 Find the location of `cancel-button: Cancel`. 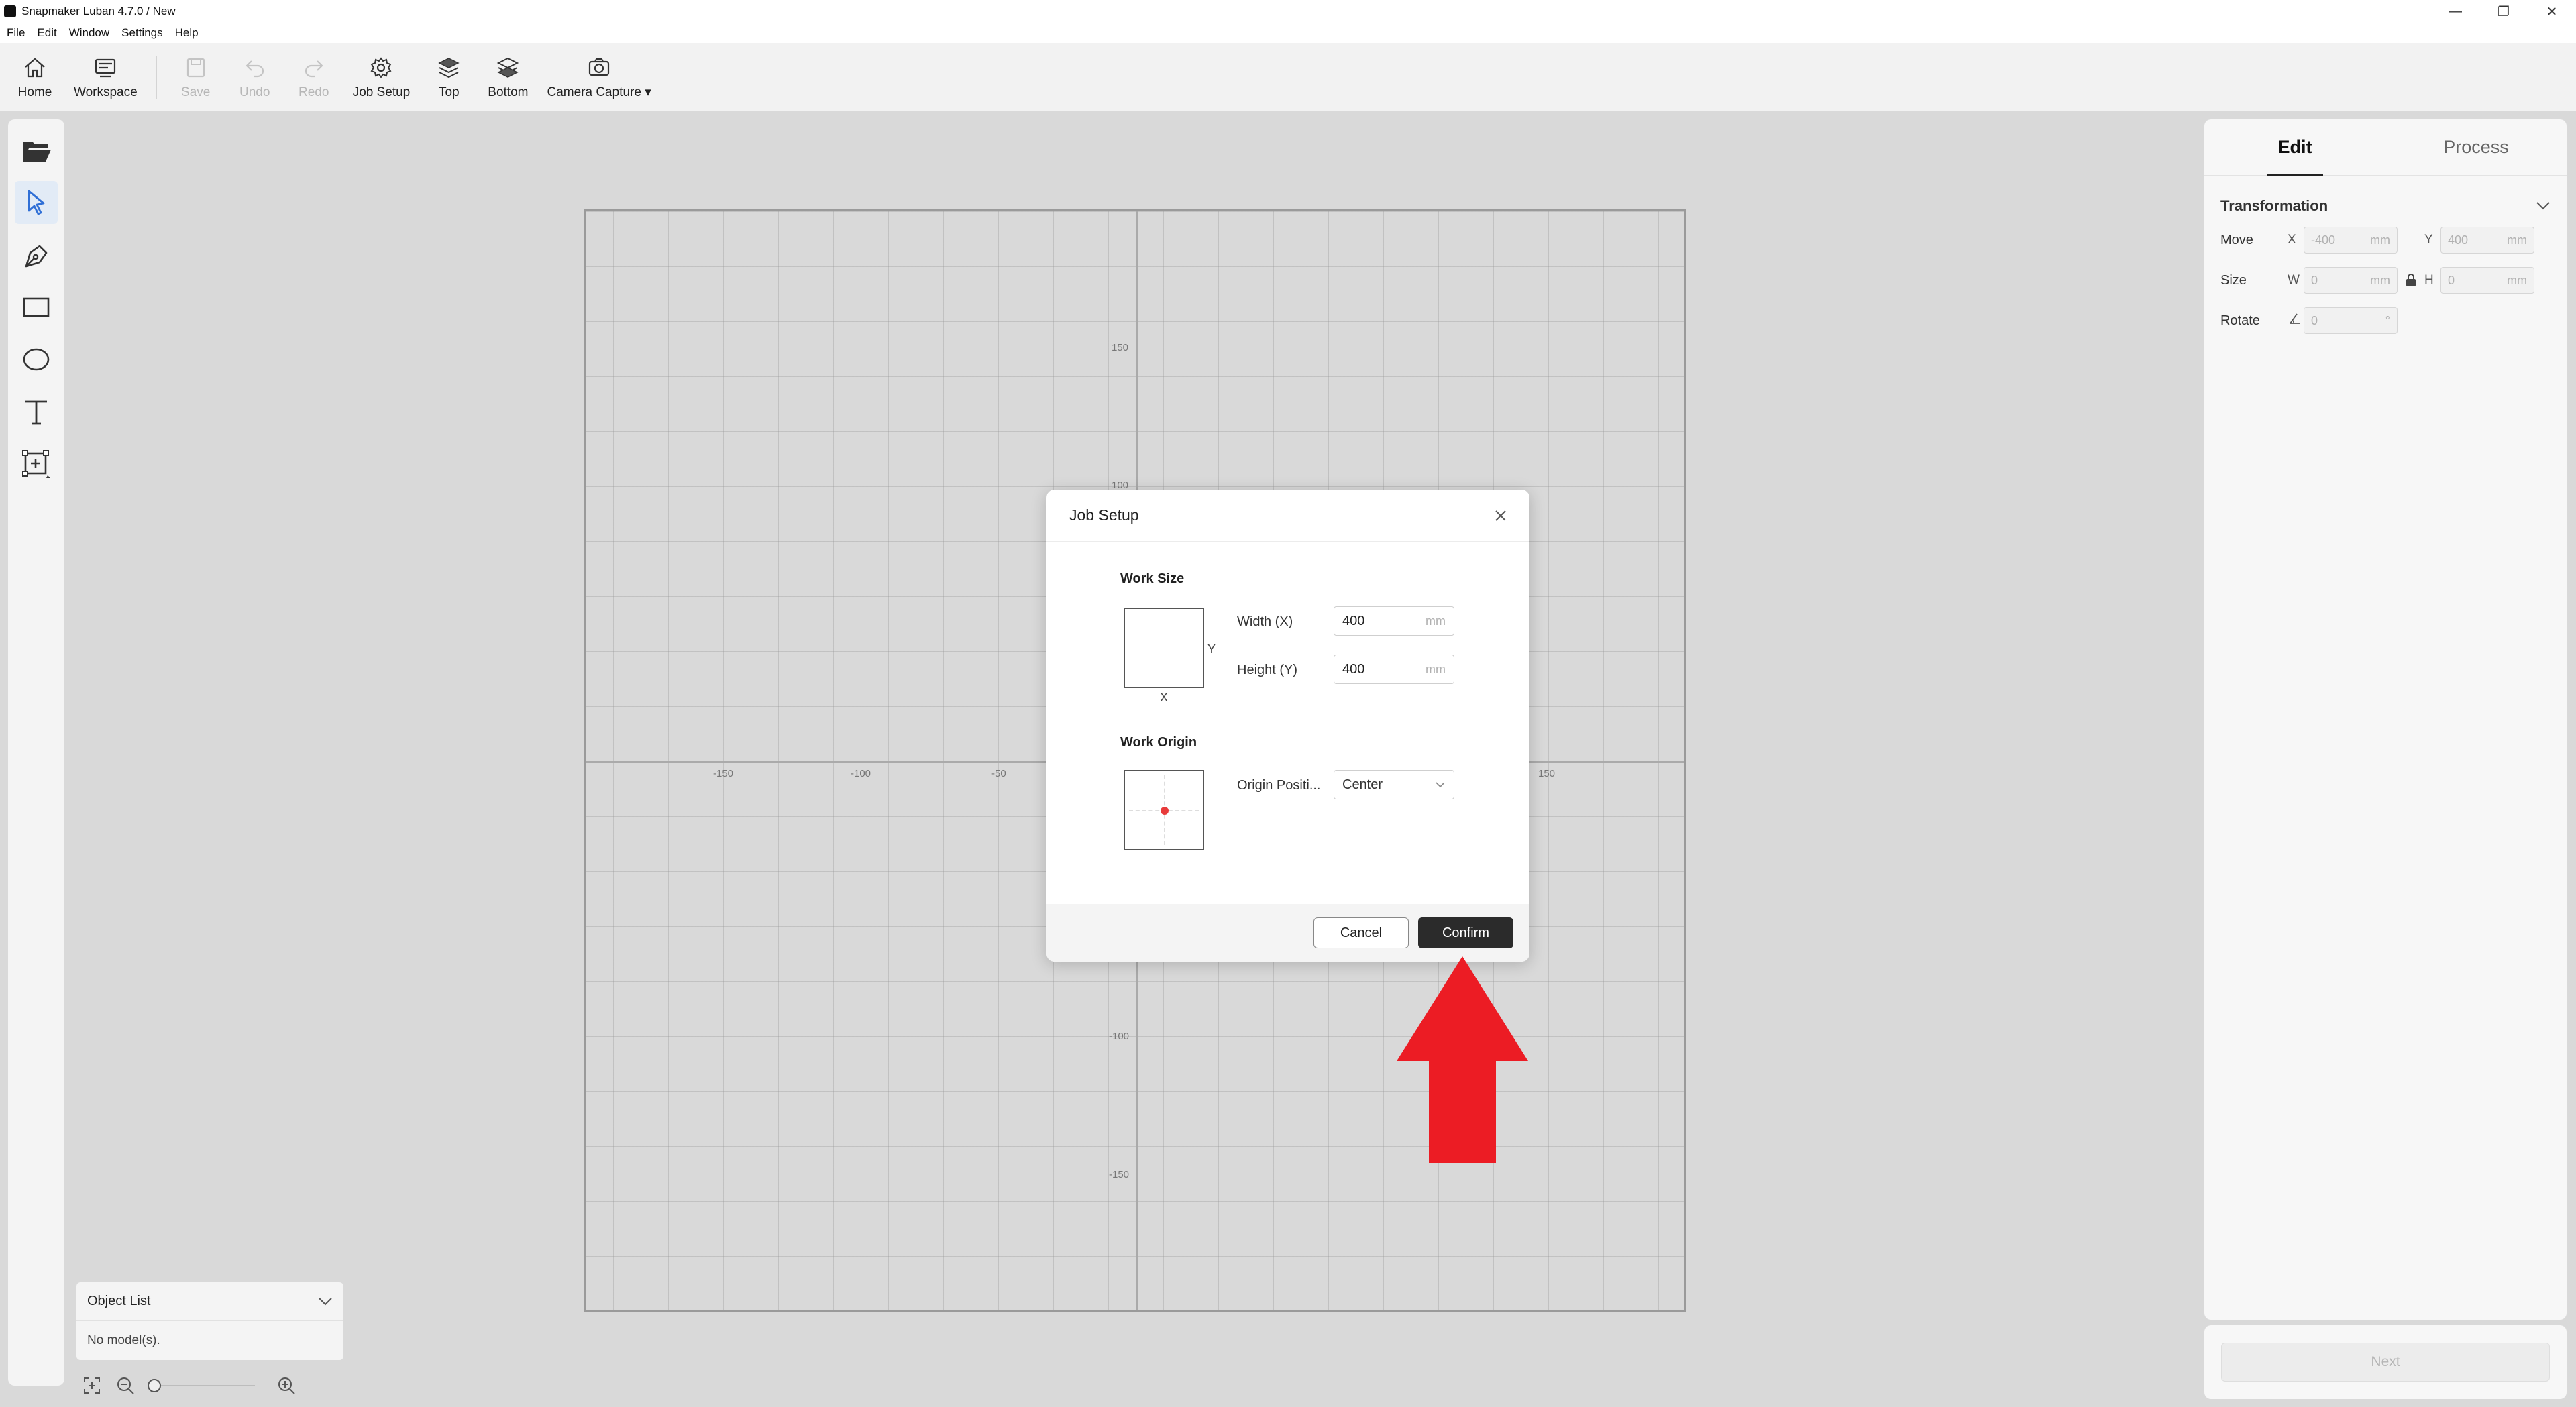

cancel-button: Cancel is located at coordinates (1361, 932).